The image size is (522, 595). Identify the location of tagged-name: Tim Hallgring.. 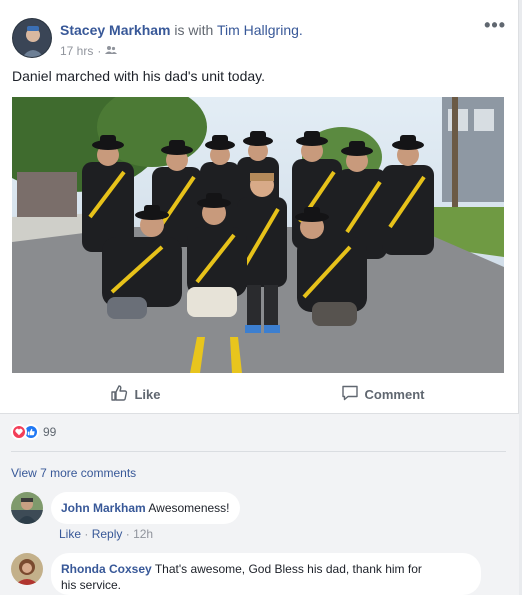
(260, 30).